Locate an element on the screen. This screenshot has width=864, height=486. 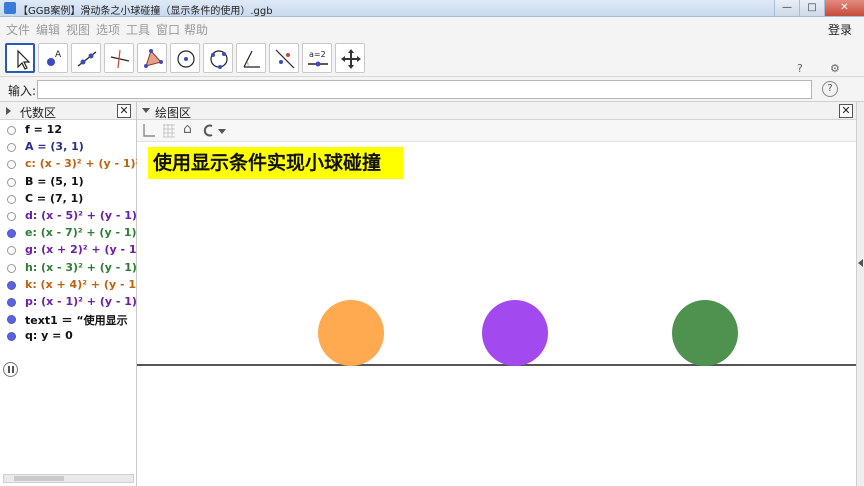
move-tool-button is located at coordinates (20, 58).